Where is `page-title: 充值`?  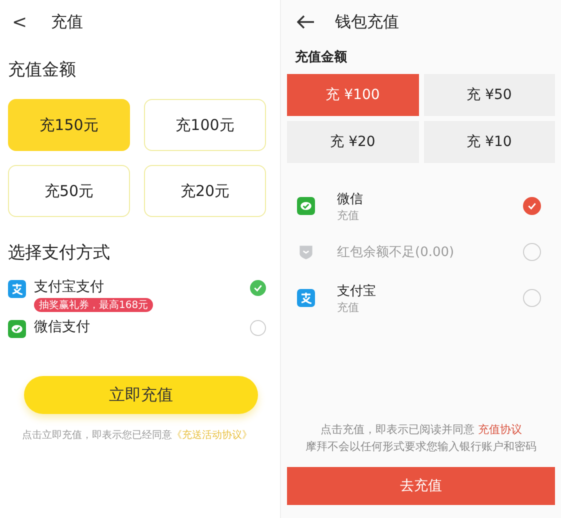
page-title: 充值 is located at coordinates (67, 22).